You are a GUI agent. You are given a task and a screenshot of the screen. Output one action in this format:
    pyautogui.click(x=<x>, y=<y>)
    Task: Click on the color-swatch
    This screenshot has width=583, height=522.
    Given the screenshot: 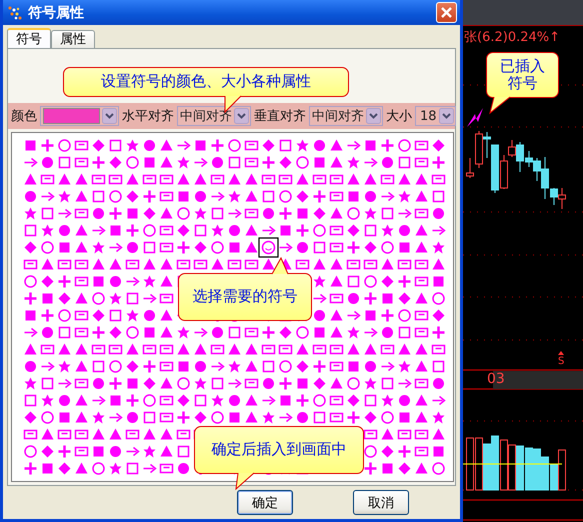 What is the action you would take?
    pyautogui.click(x=71, y=116)
    